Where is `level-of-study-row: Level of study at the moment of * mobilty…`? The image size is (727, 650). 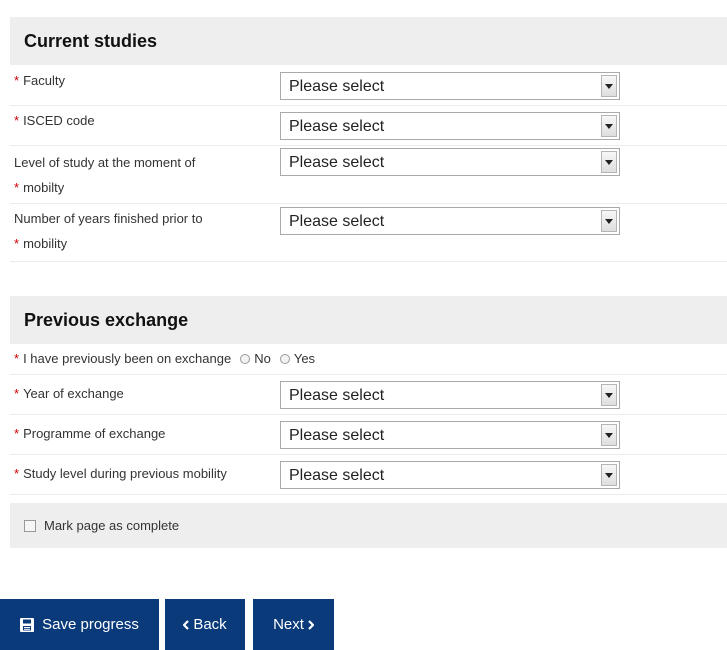 level-of-study-row: Level of study at the moment of * mobilty… is located at coordinates (368, 175).